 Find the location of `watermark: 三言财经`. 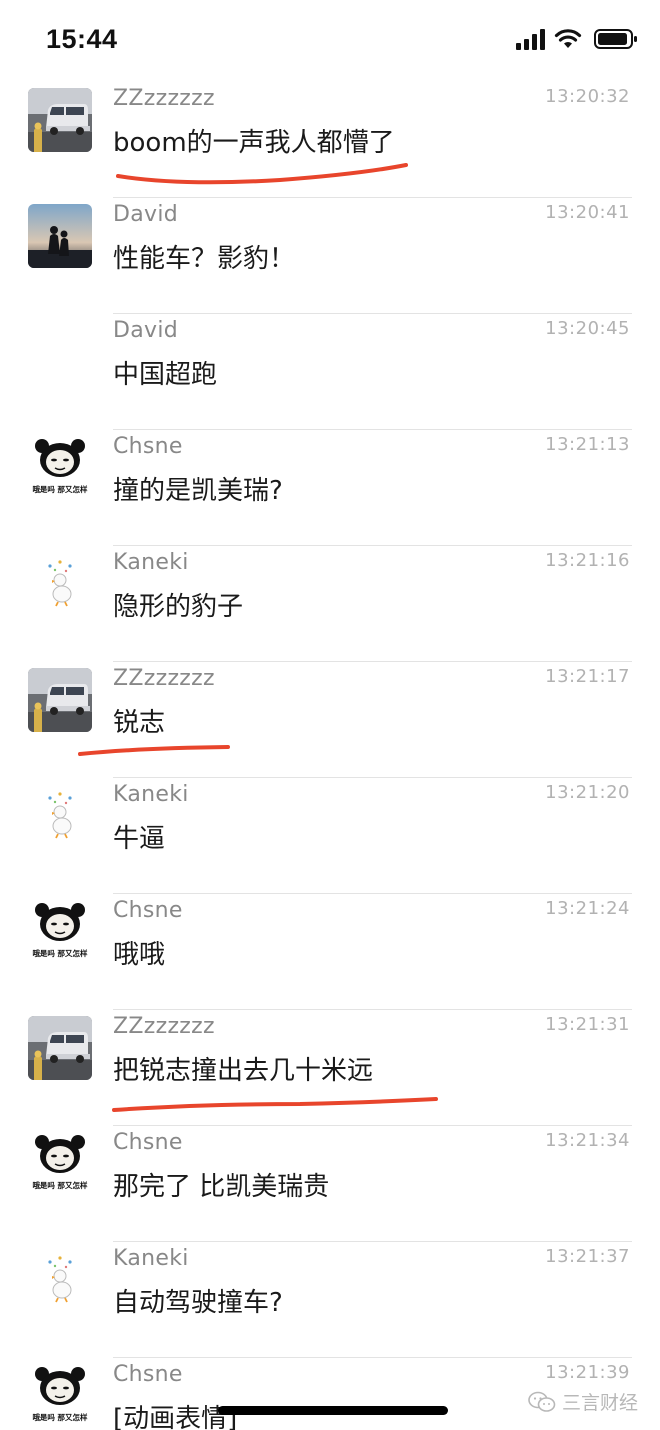

watermark: 三言财经 is located at coordinates (583, 1401).